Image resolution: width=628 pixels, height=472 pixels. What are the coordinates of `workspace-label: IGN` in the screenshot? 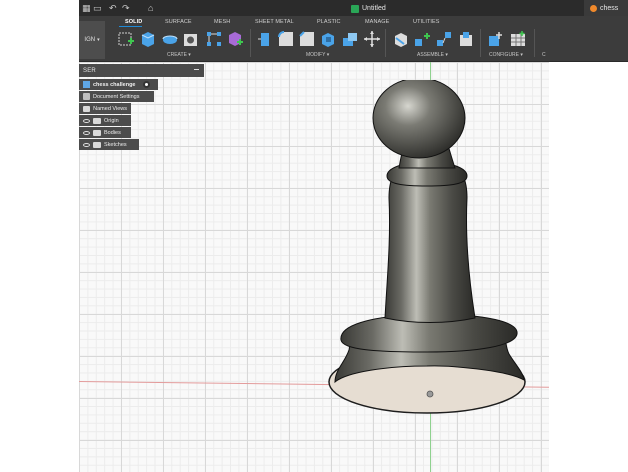 It's located at (90, 40).